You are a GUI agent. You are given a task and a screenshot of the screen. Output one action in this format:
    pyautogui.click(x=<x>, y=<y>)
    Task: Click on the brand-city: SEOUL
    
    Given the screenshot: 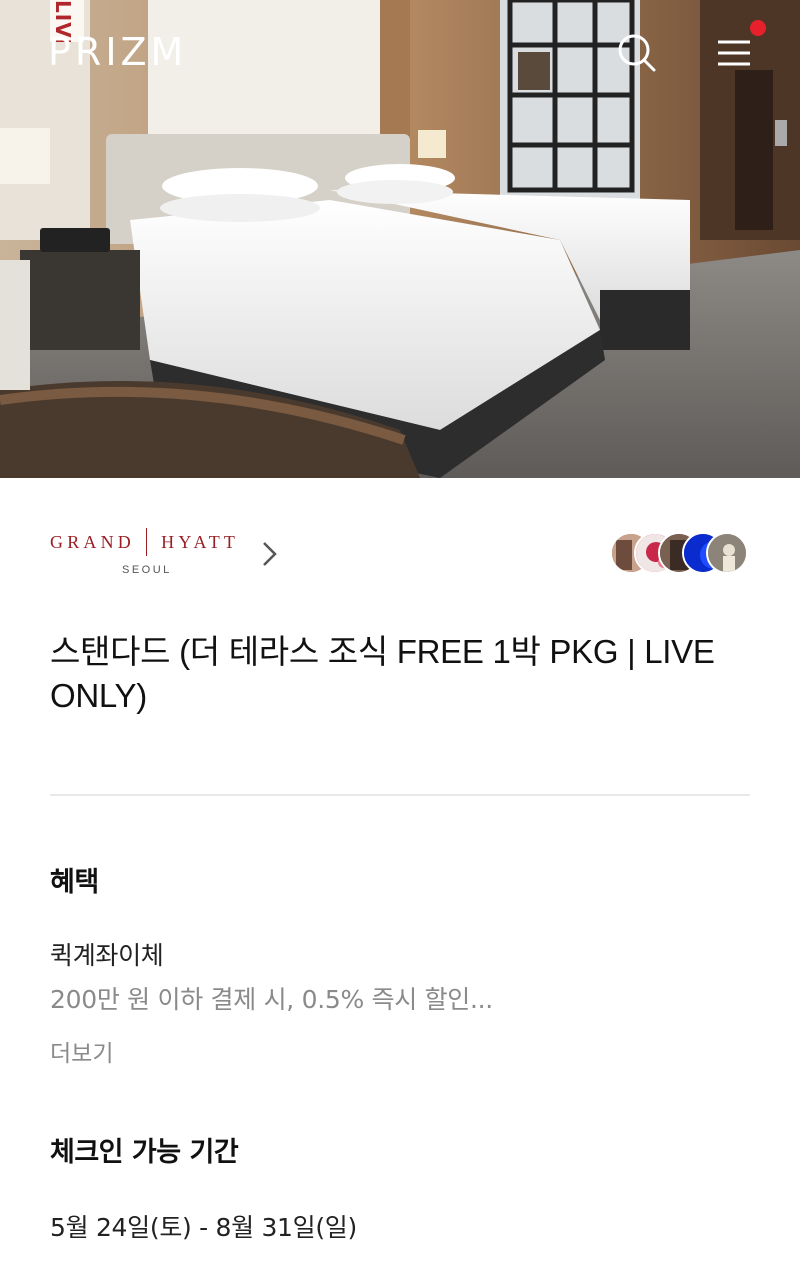 What is the action you would take?
    pyautogui.click(x=147, y=570)
    